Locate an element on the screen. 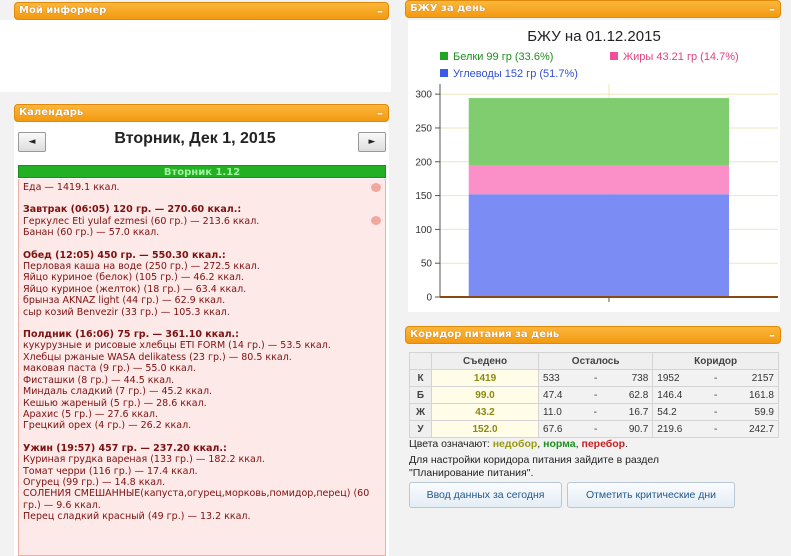  corridor-row: У 152.0 67.6 - 90.7 219.6 - 242.7 is located at coordinates (594, 429).